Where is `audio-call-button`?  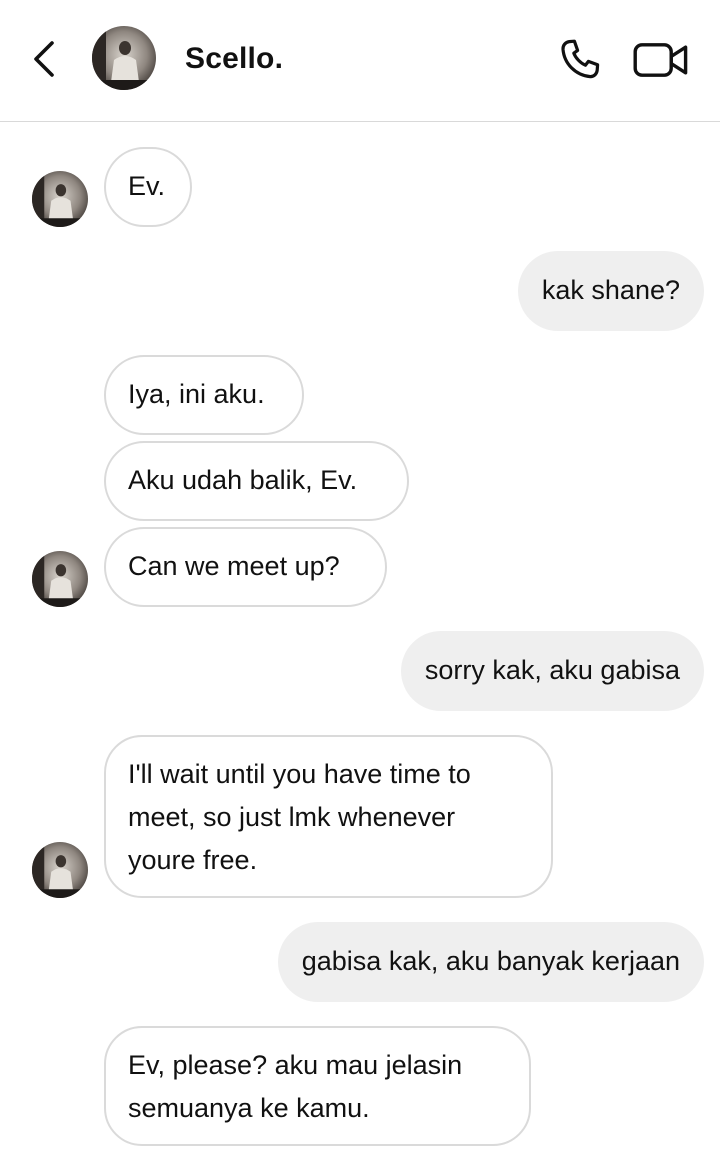
audio-call-button is located at coordinates (580, 60).